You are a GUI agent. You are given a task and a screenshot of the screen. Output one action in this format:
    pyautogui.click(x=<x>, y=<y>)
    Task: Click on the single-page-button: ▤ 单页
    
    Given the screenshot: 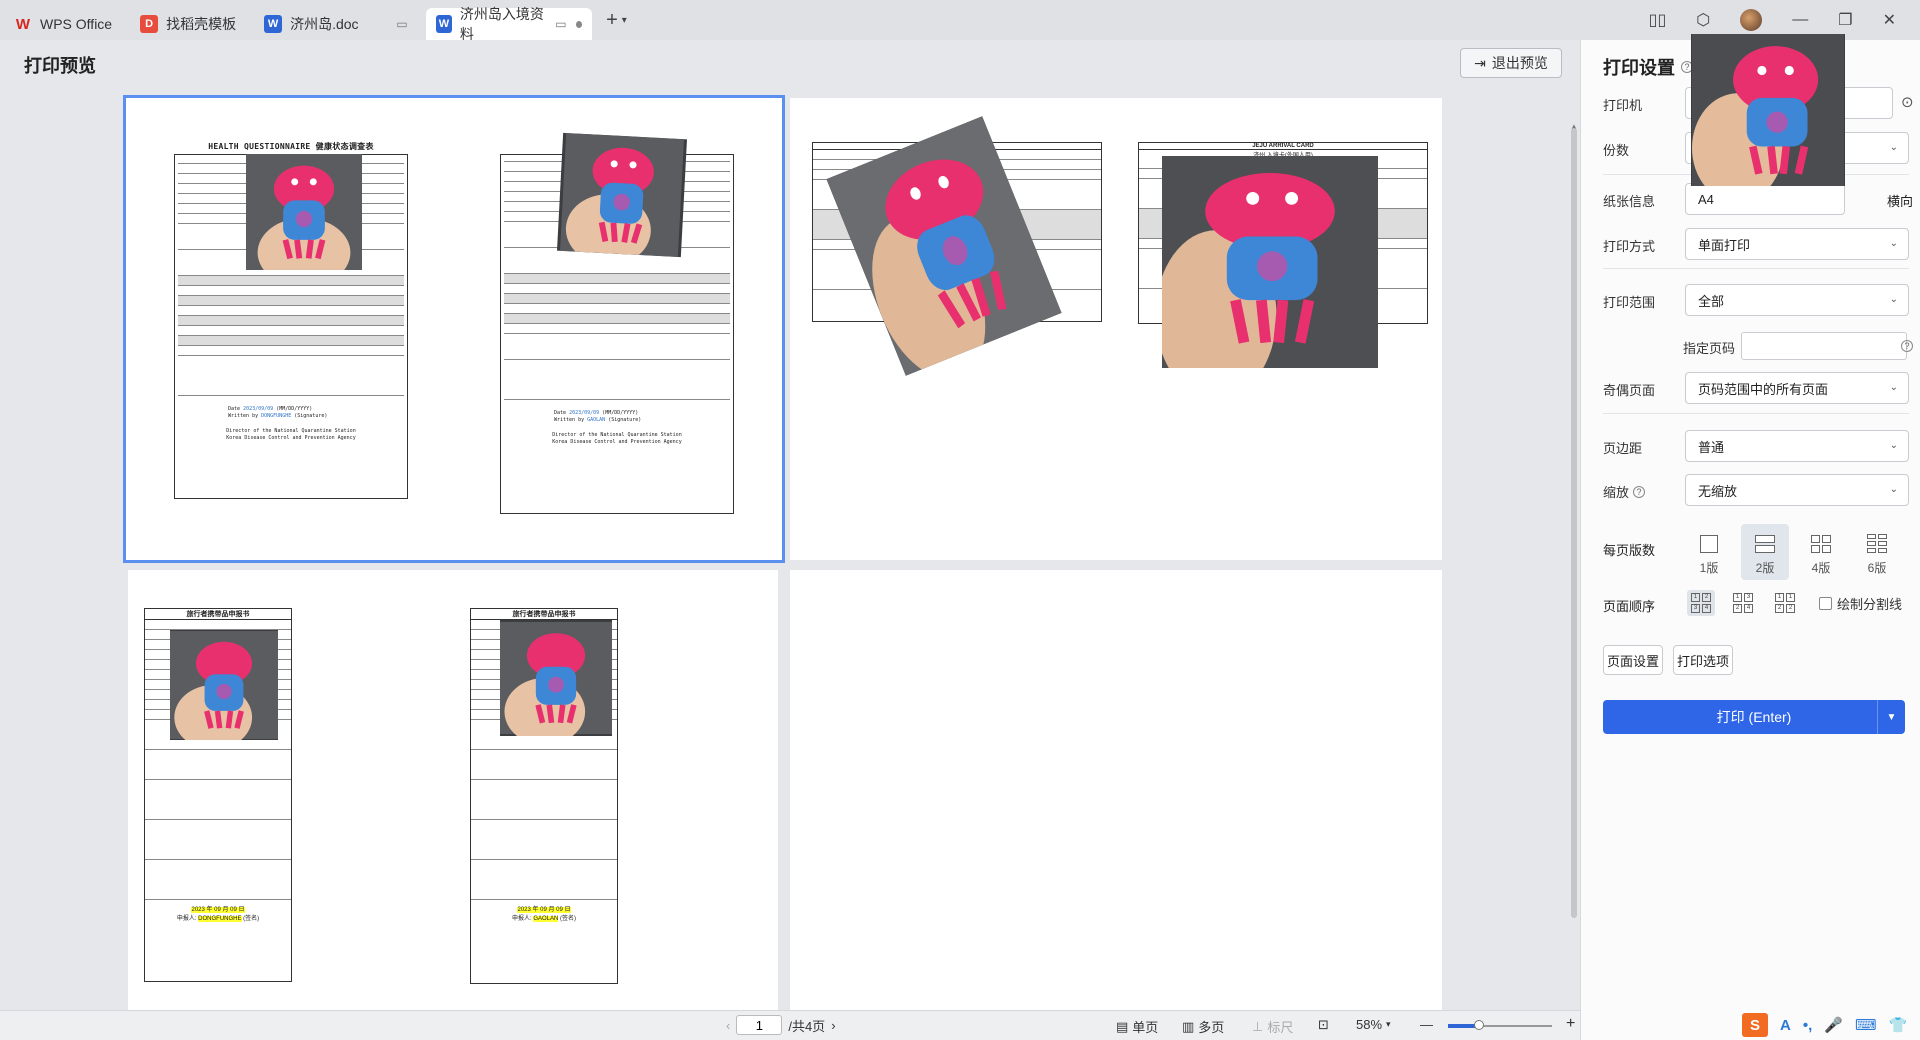 What is the action you would take?
    pyautogui.click(x=1137, y=1026)
    